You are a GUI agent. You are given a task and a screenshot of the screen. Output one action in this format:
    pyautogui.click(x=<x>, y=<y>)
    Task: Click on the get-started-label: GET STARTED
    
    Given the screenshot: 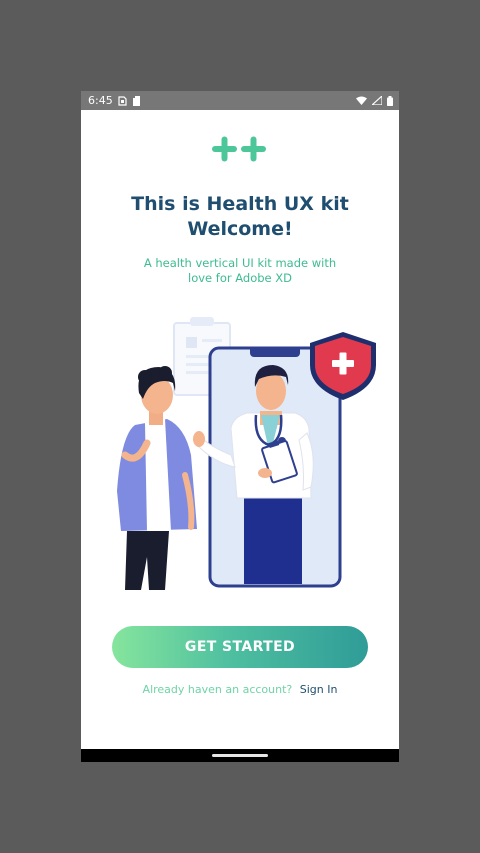 What is the action you would take?
    pyautogui.click(x=240, y=647)
    